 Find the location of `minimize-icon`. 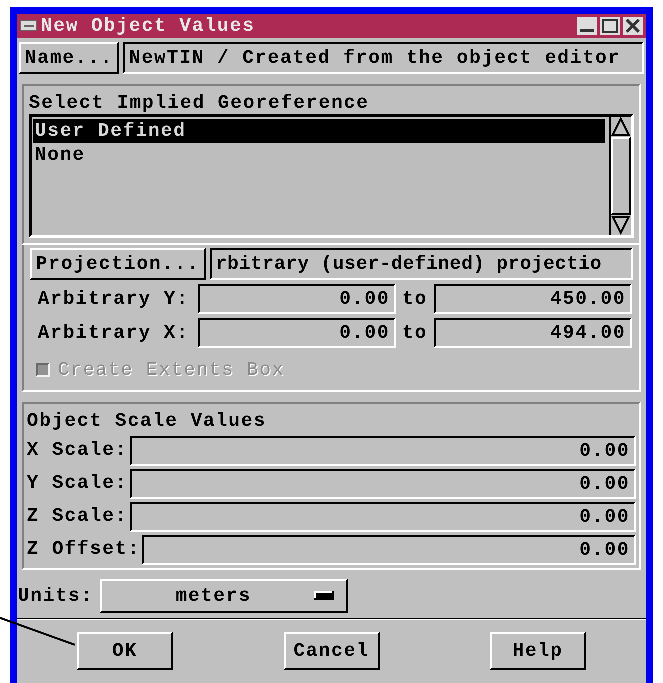

minimize-icon is located at coordinates (587, 26).